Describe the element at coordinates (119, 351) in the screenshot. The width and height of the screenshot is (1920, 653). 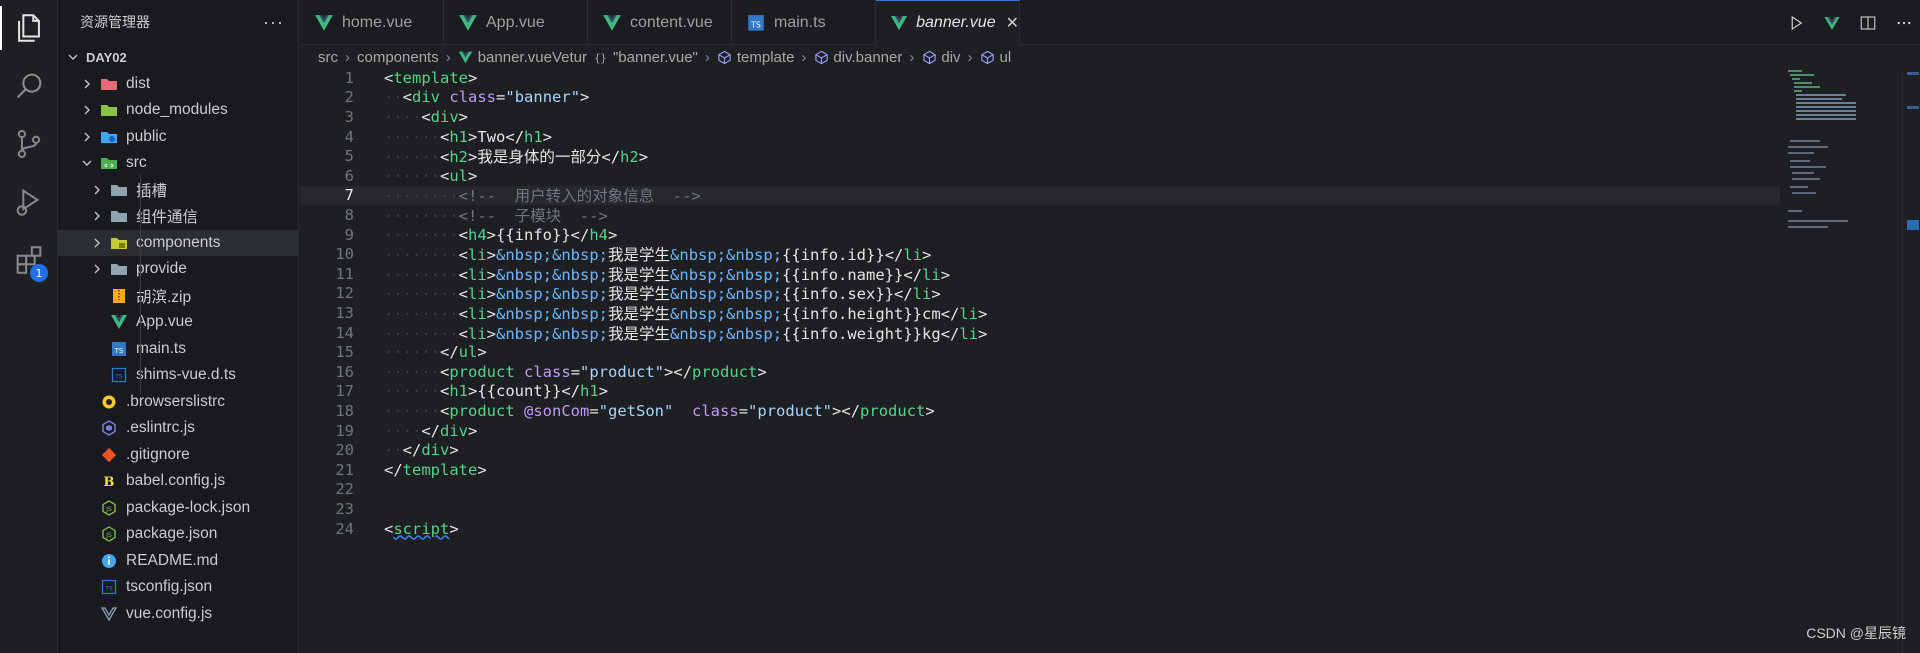
I see `svg-text: TS` at that location.